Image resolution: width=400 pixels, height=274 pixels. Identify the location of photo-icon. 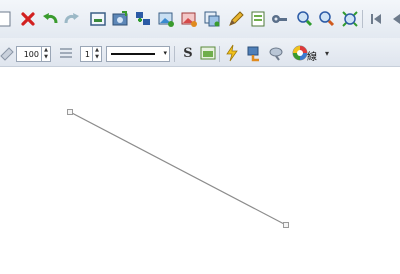
(120, 19).